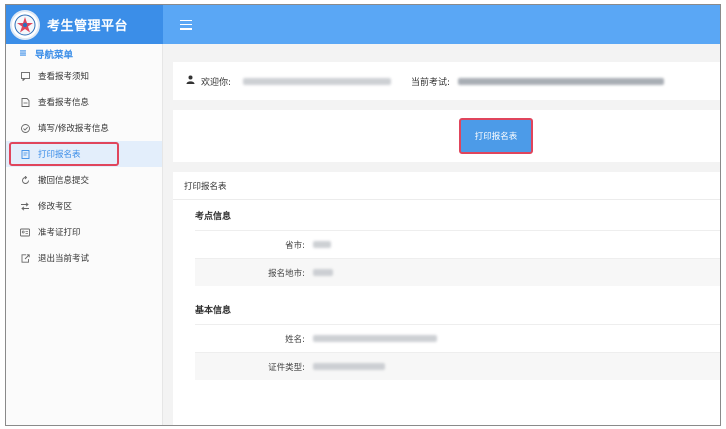 The image size is (726, 429). I want to click on nav-header: ≡ 导航菜单, so click(84, 53).